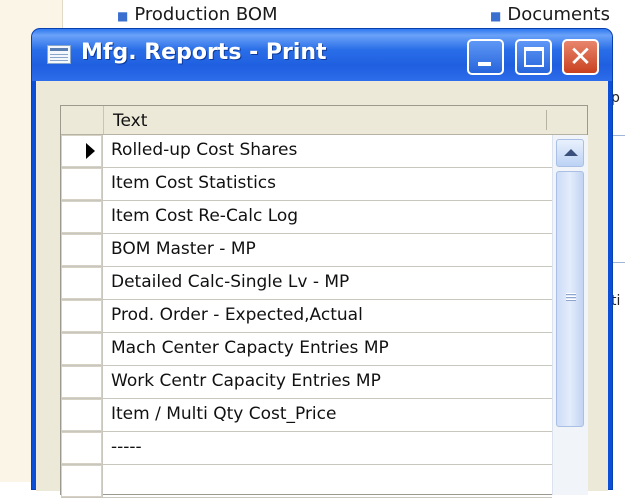  Describe the element at coordinates (306, 151) in the screenshot. I see `table-row: Rolled-up Cost Shares` at that location.